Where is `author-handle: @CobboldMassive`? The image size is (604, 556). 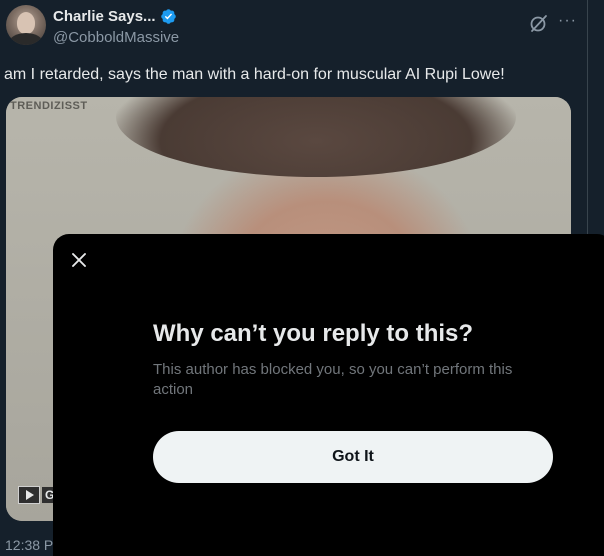
author-handle: @CobboldMassive is located at coordinates (116, 37).